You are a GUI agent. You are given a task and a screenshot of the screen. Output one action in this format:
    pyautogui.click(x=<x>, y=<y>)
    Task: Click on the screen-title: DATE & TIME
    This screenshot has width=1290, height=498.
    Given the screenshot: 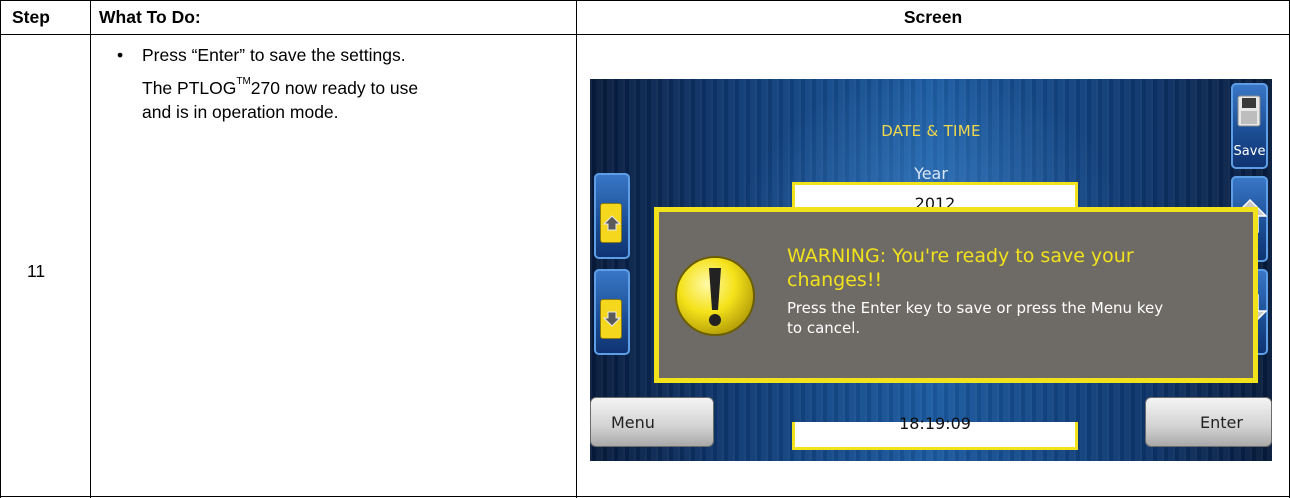 What is the action you would take?
    pyautogui.click(x=931, y=131)
    